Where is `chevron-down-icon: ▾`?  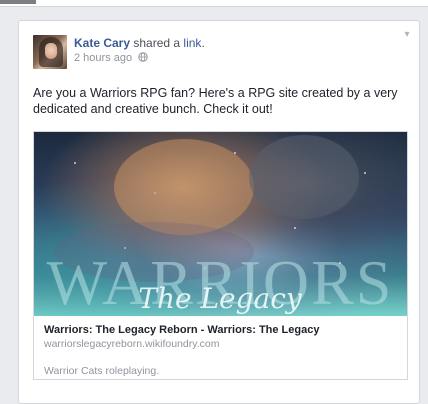
chevron-down-icon: ▾ is located at coordinates (407, 35).